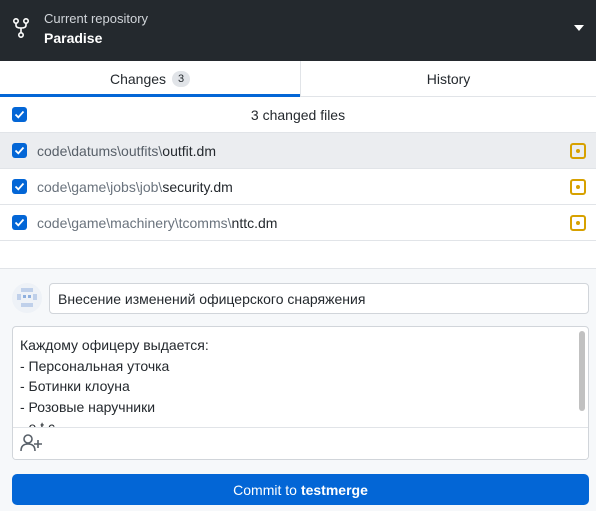 This screenshot has height=511, width=596. I want to click on description-line: - Розовые наручники, so click(88, 406).